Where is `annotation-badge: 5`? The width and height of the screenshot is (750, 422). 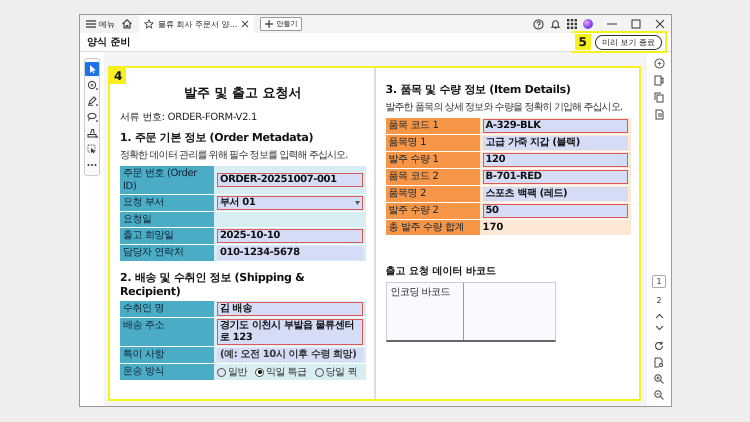
annotation-badge: 5 is located at coordinates (582, 42).